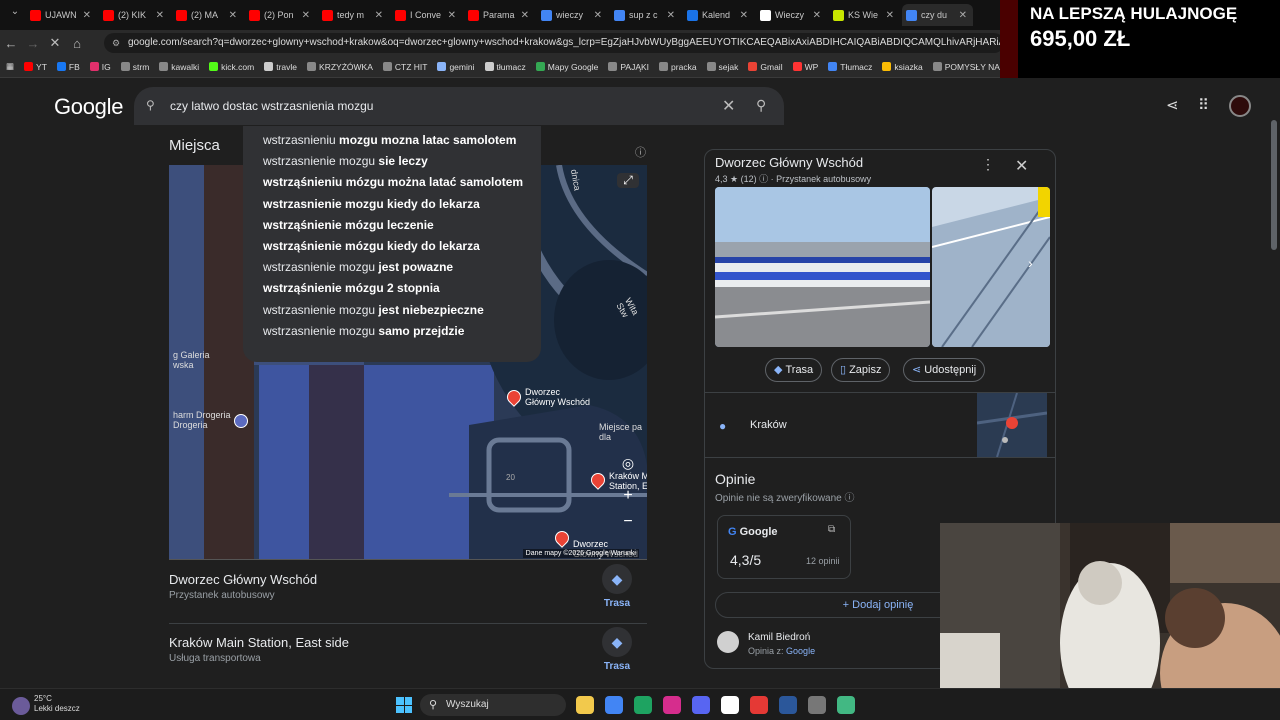  What do you see at coordinates (628, 463) in the screenshot?
I see `locate-icon: ◎` at bounding box center [628, 463].